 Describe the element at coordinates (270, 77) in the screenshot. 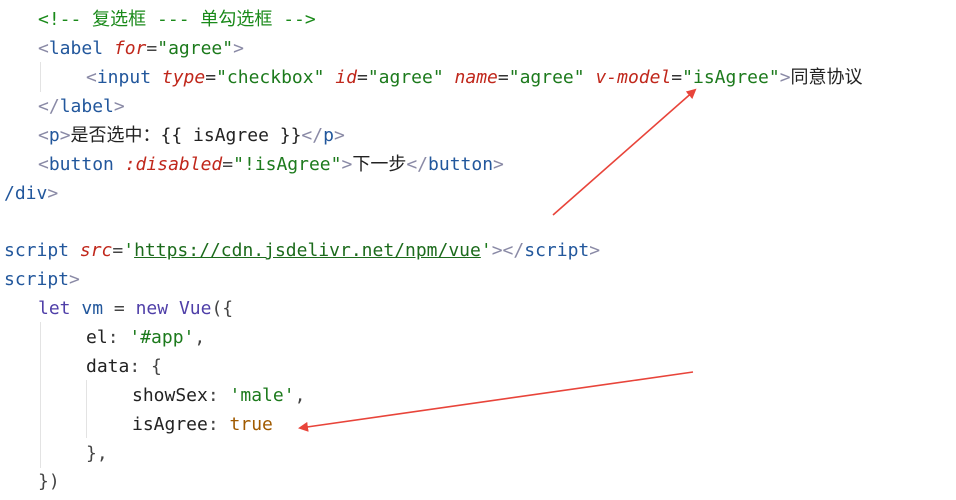

I see `attr-value: "checkbox"` at that location.